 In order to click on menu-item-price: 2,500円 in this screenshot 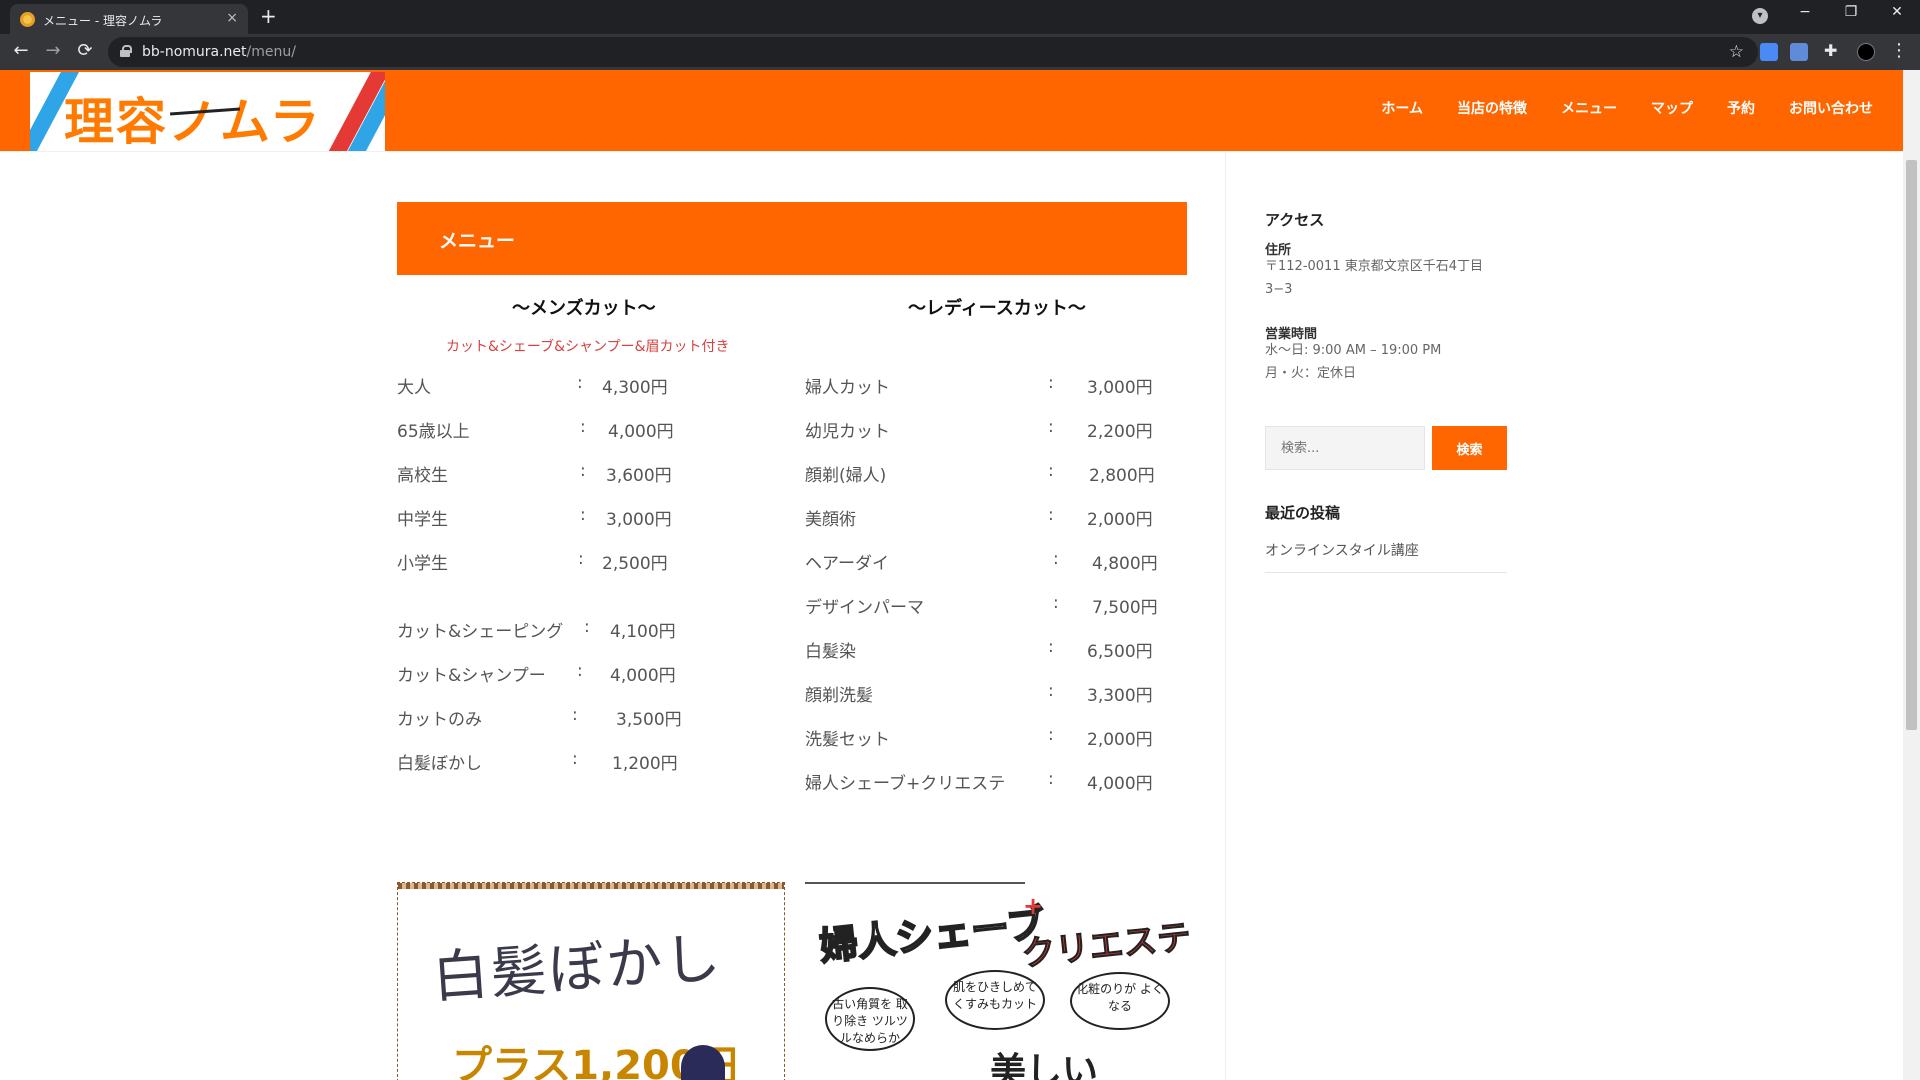, I will do `click(635, 564)`.